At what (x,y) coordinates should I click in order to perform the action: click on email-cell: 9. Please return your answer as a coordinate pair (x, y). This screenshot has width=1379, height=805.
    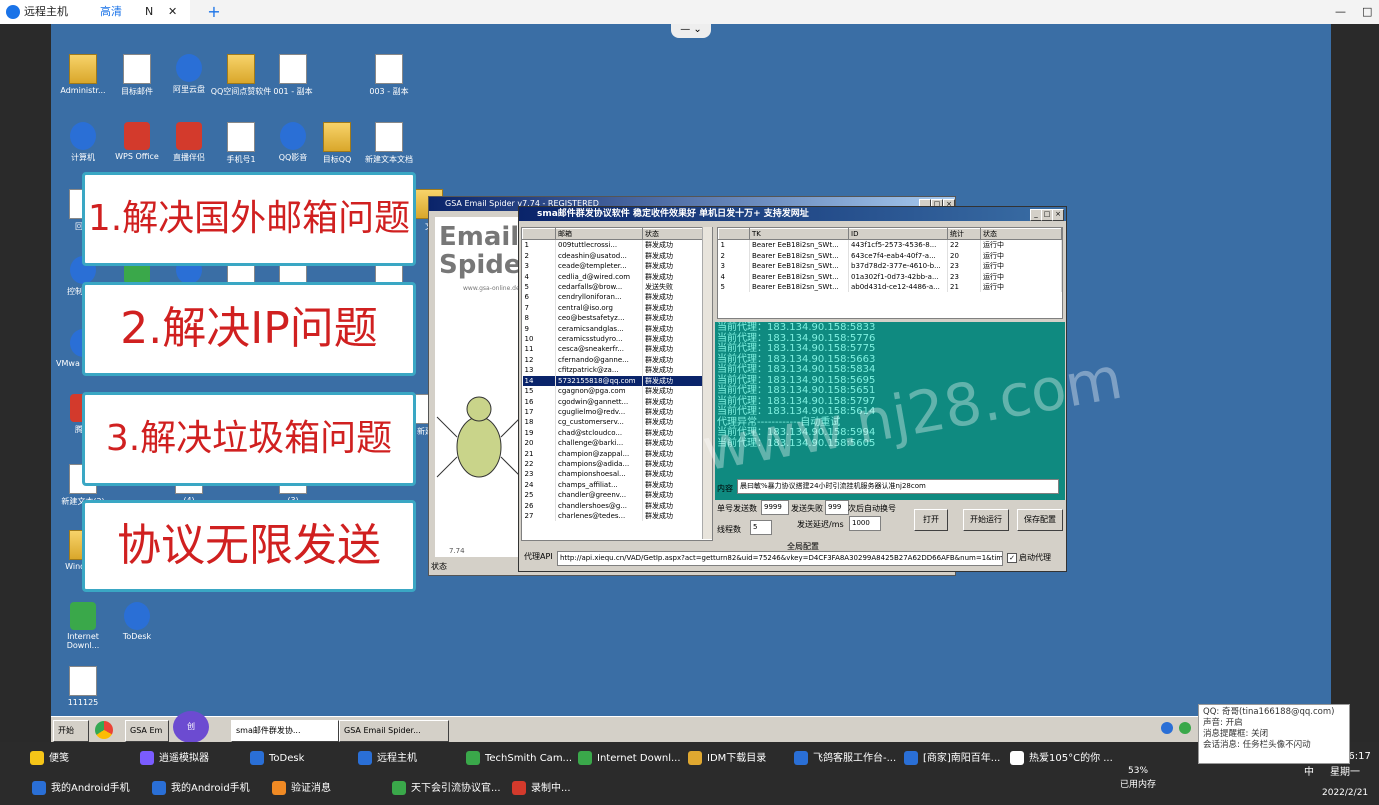
    Looking at the image, I should click on (539, 329).